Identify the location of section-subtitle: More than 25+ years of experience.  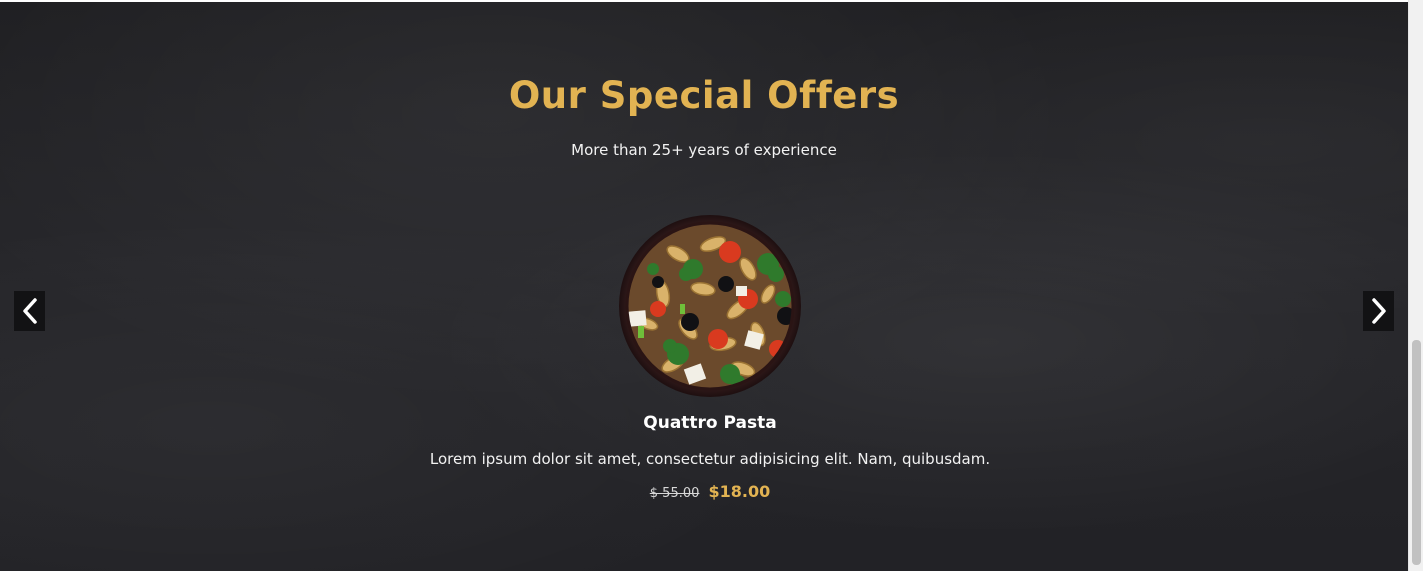
(704, 150).